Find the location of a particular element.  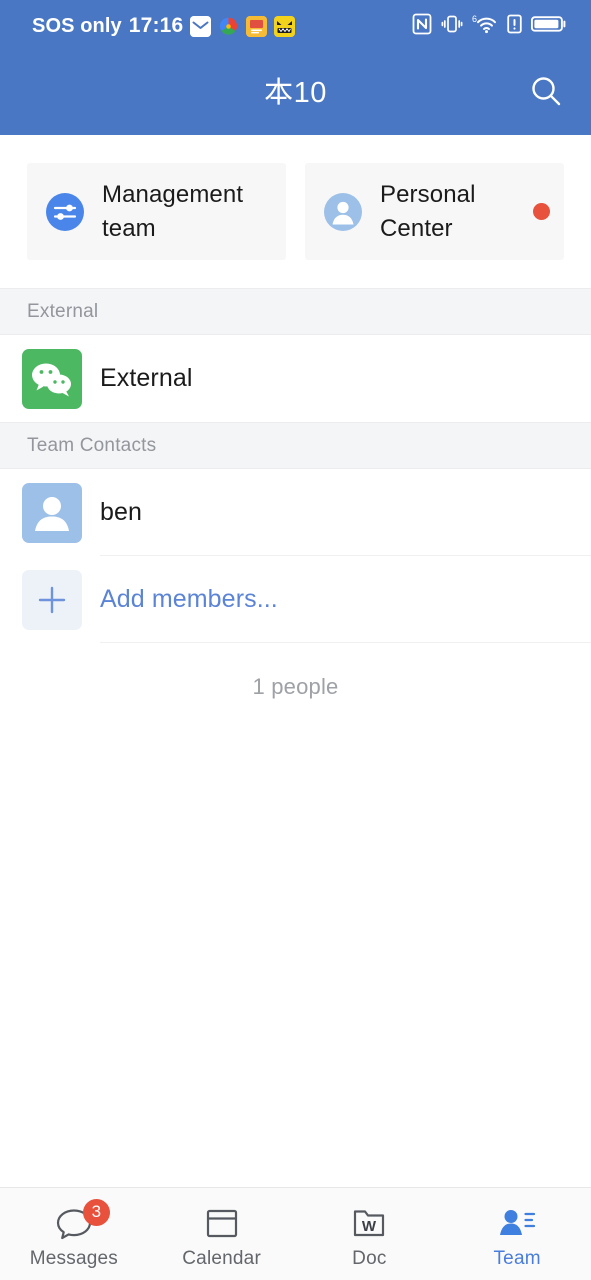

external-row-body: External is located at coordinates (345, 378).